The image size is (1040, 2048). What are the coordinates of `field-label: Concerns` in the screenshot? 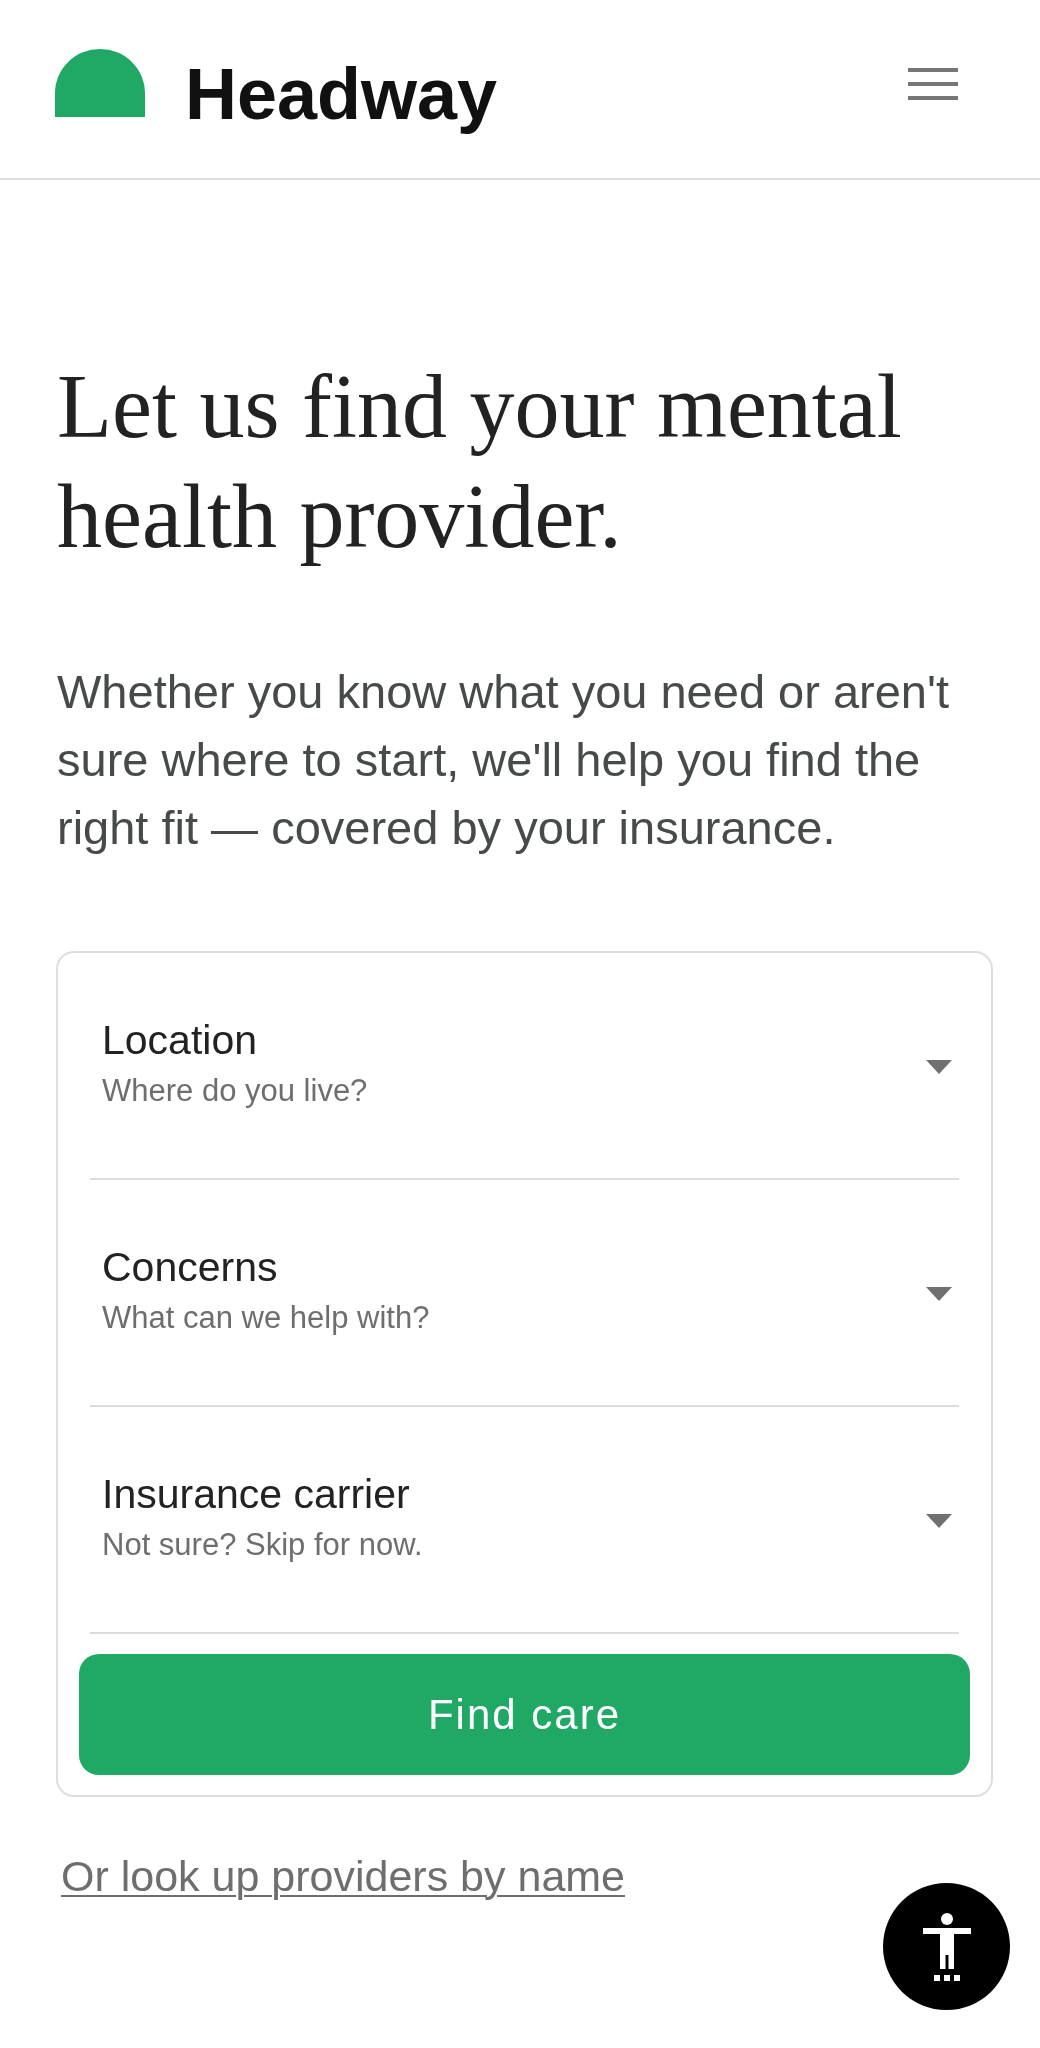 It's located at (190, 1267).